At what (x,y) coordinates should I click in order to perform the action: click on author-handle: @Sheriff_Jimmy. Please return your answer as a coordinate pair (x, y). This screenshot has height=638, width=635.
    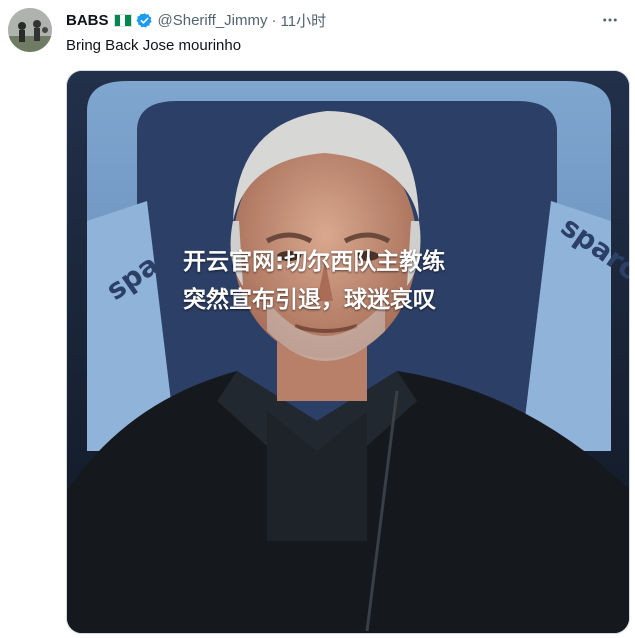
    Looking at the image, I should click on (213, 20).